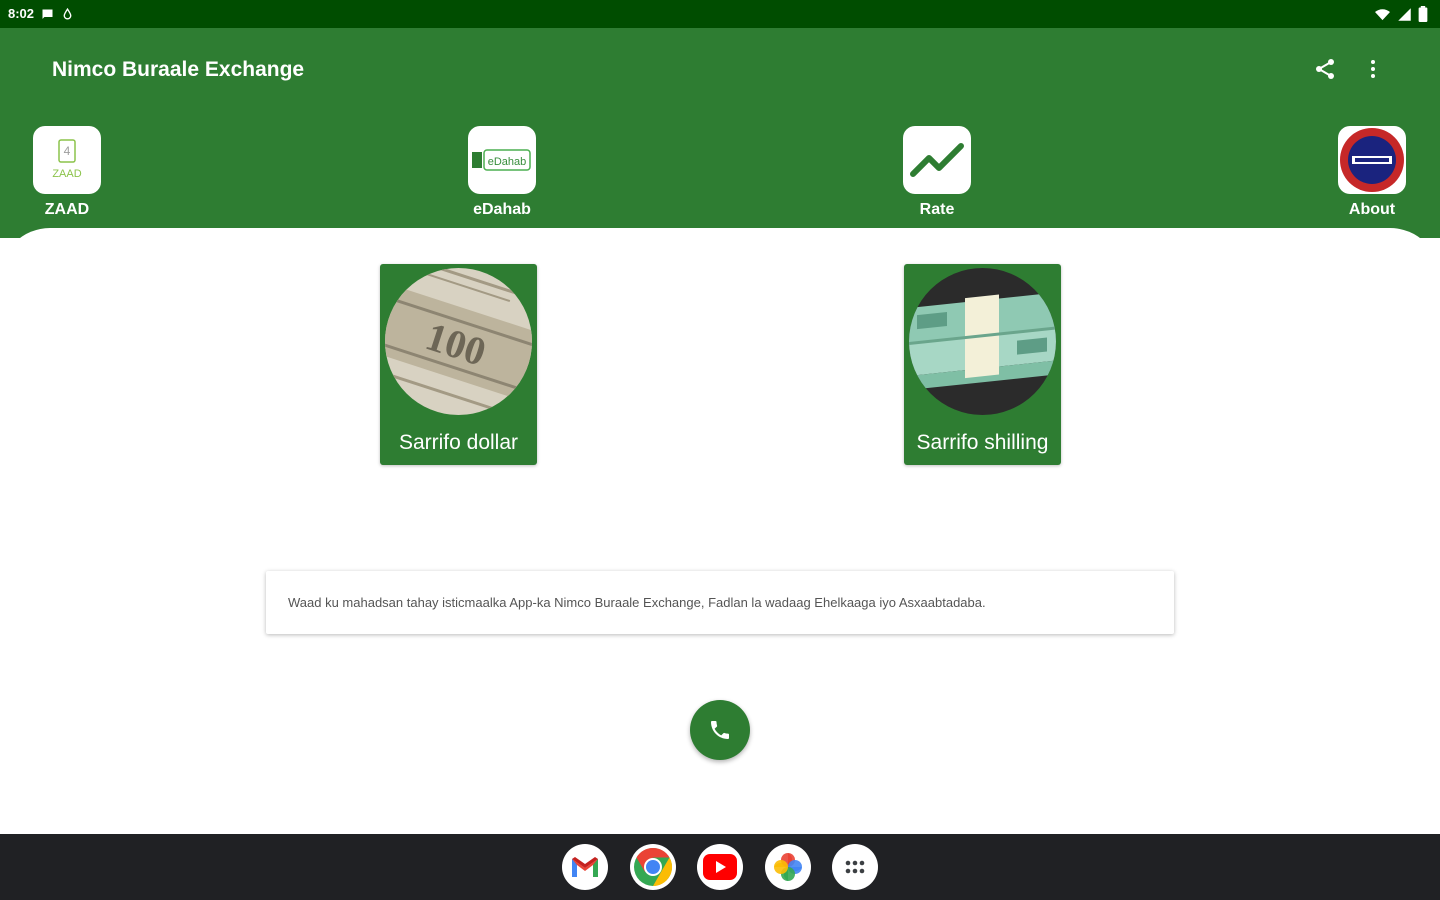  I want to click on svg-text: 4, so click(67, 151).